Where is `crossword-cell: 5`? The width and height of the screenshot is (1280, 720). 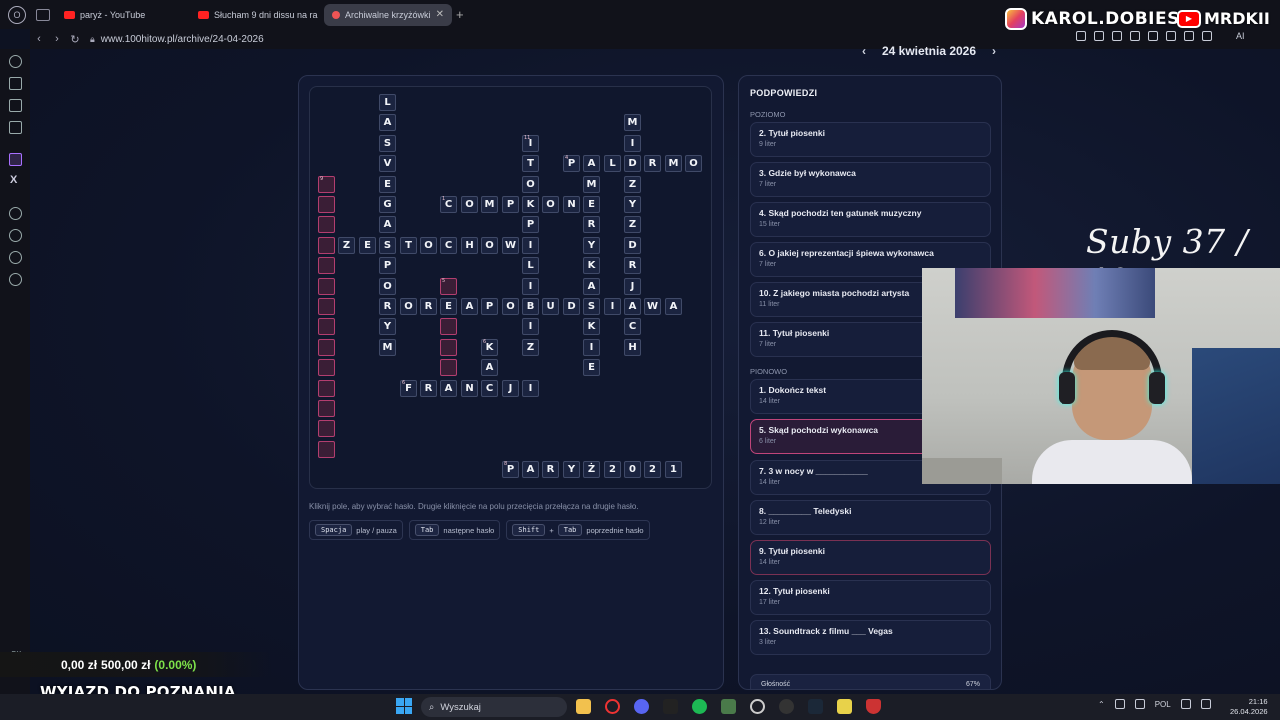 crossword-cell: 5 is located at coordinates (448, 286).